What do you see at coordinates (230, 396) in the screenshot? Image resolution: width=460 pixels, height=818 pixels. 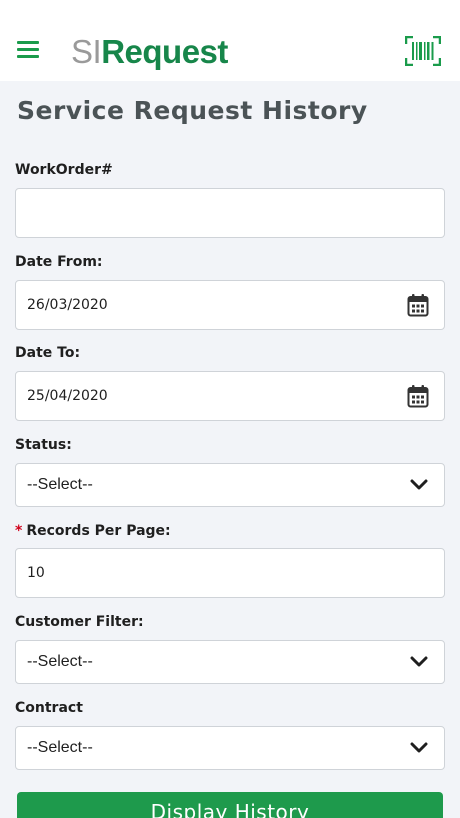 I see `date-to-input: 25/04/2020` at bounding box center [230, 396].